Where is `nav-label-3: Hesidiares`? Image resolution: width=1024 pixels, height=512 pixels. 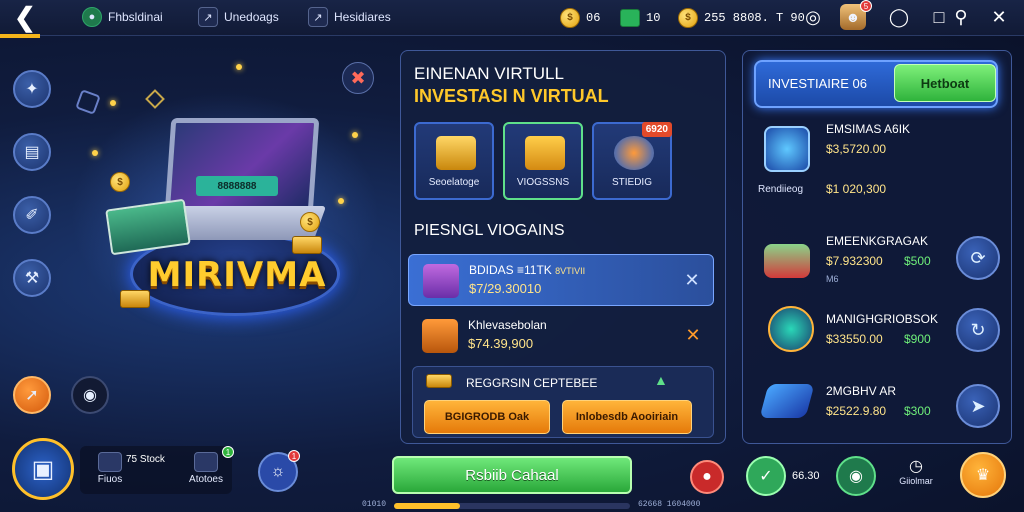 nav-label-3: Hesidiares is located at coordinates (362, 17).